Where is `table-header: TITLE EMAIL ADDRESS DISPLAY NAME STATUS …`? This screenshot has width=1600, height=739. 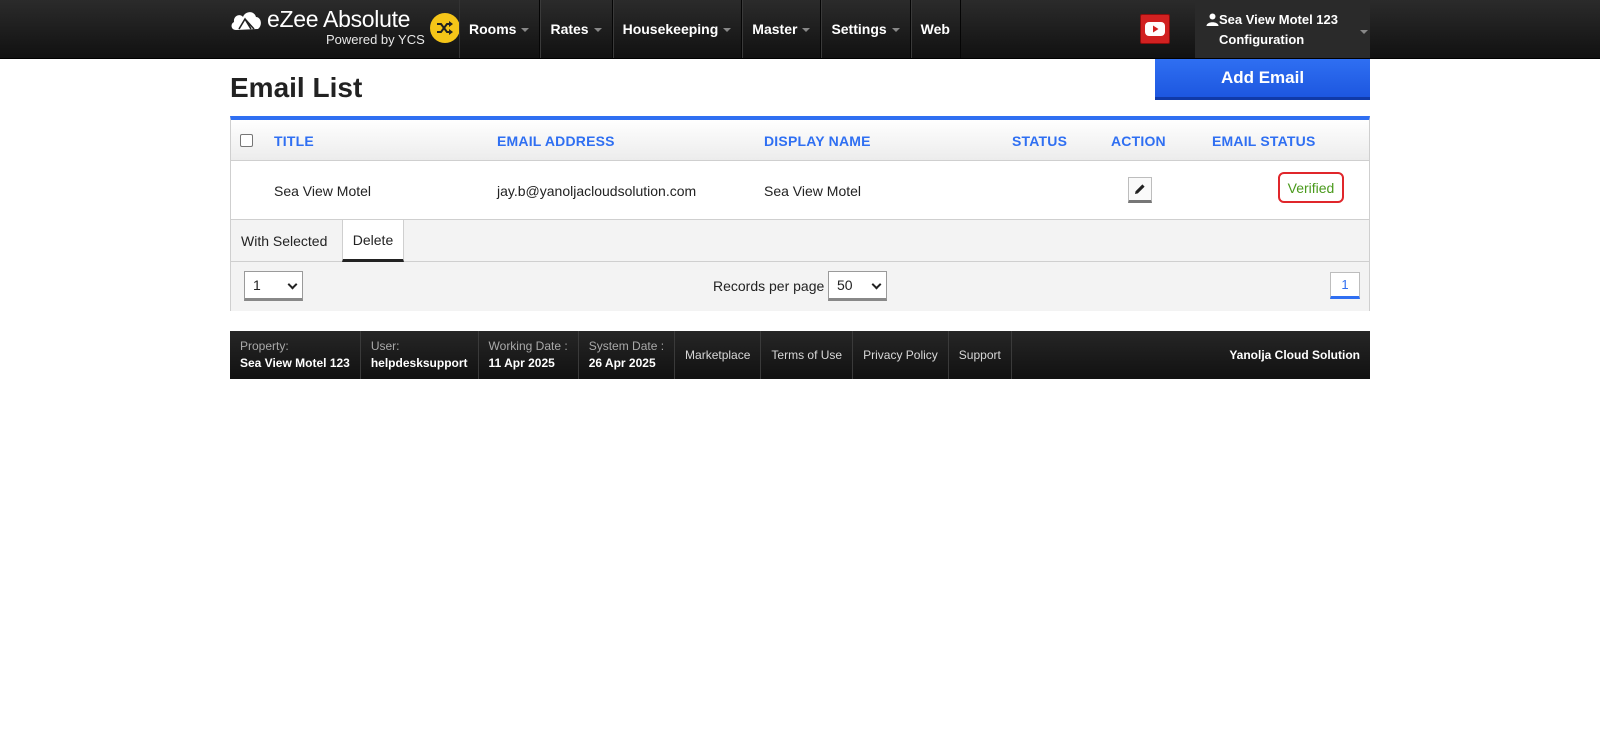
table-header: TITLE EMAIL ADDRESS DISPLAY NAME STATUS … is located at coordinates (800, 140).